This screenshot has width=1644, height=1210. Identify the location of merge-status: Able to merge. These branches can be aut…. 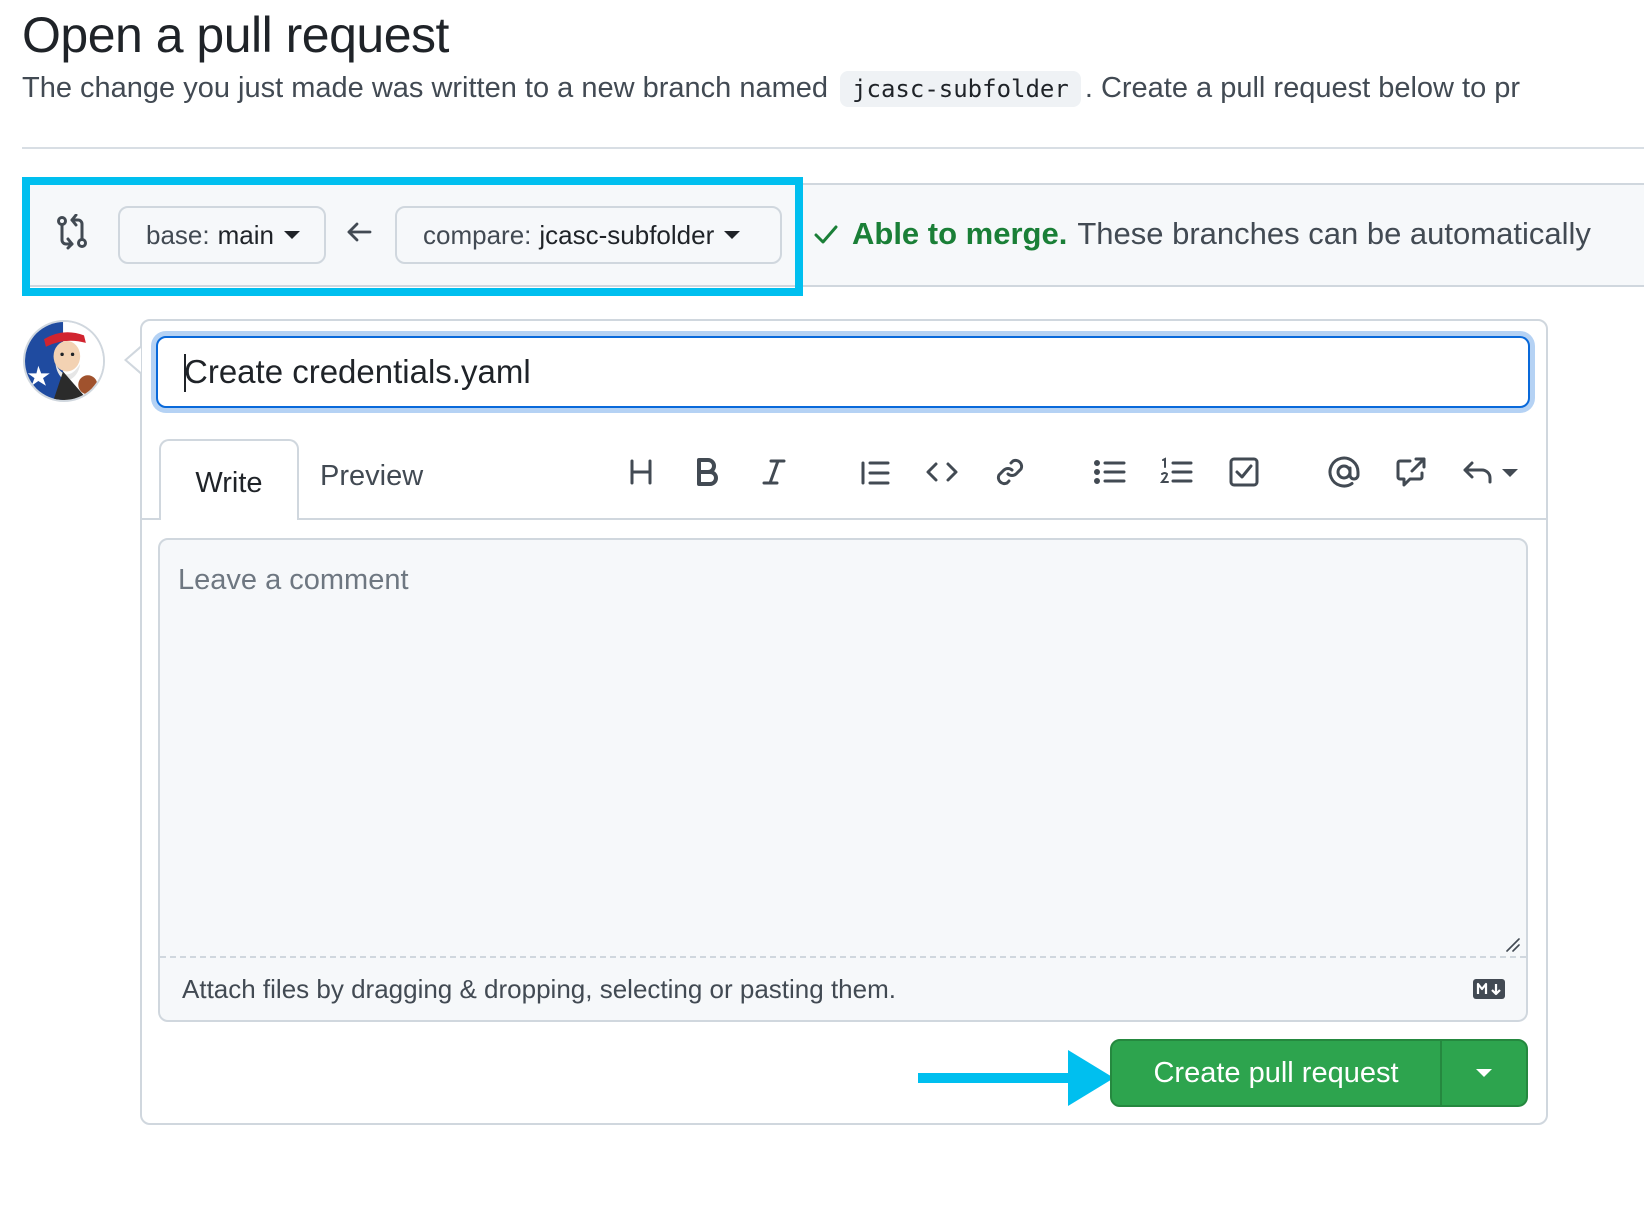
(1201, 234).